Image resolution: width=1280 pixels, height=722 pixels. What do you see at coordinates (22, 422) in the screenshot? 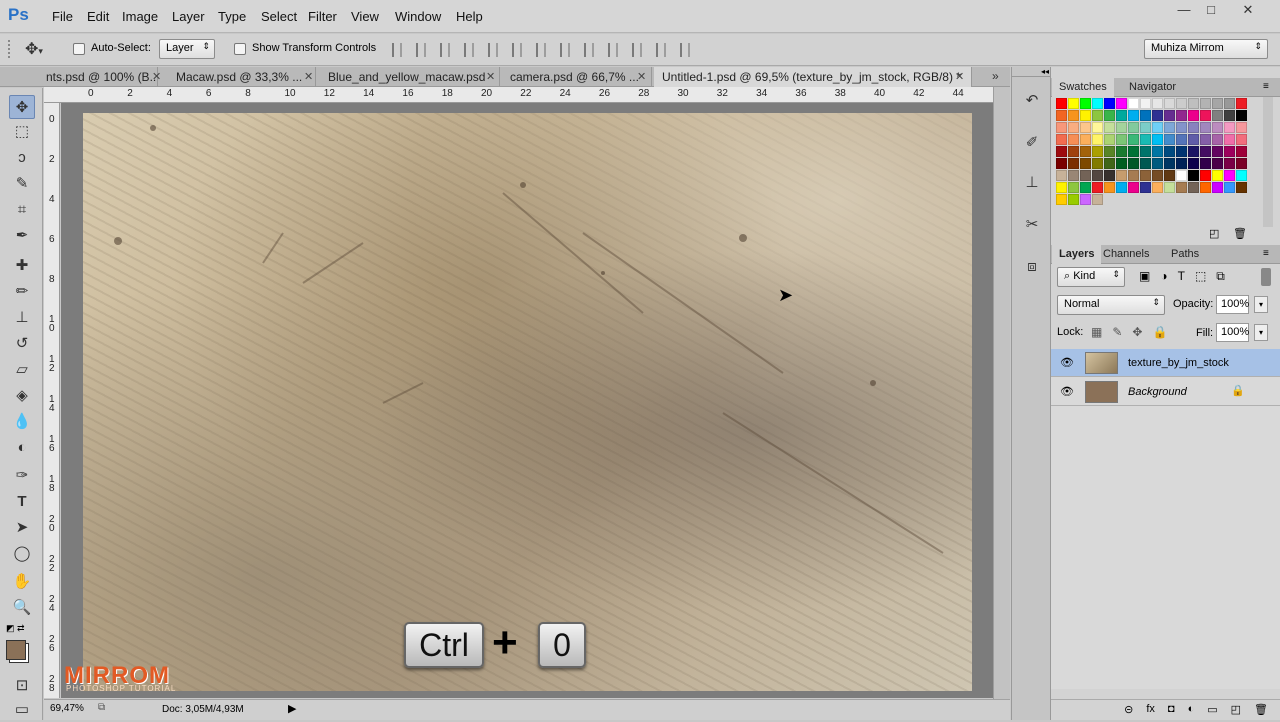
I see `blur-tool-icon: 💧` at bounding box center [22, 422].